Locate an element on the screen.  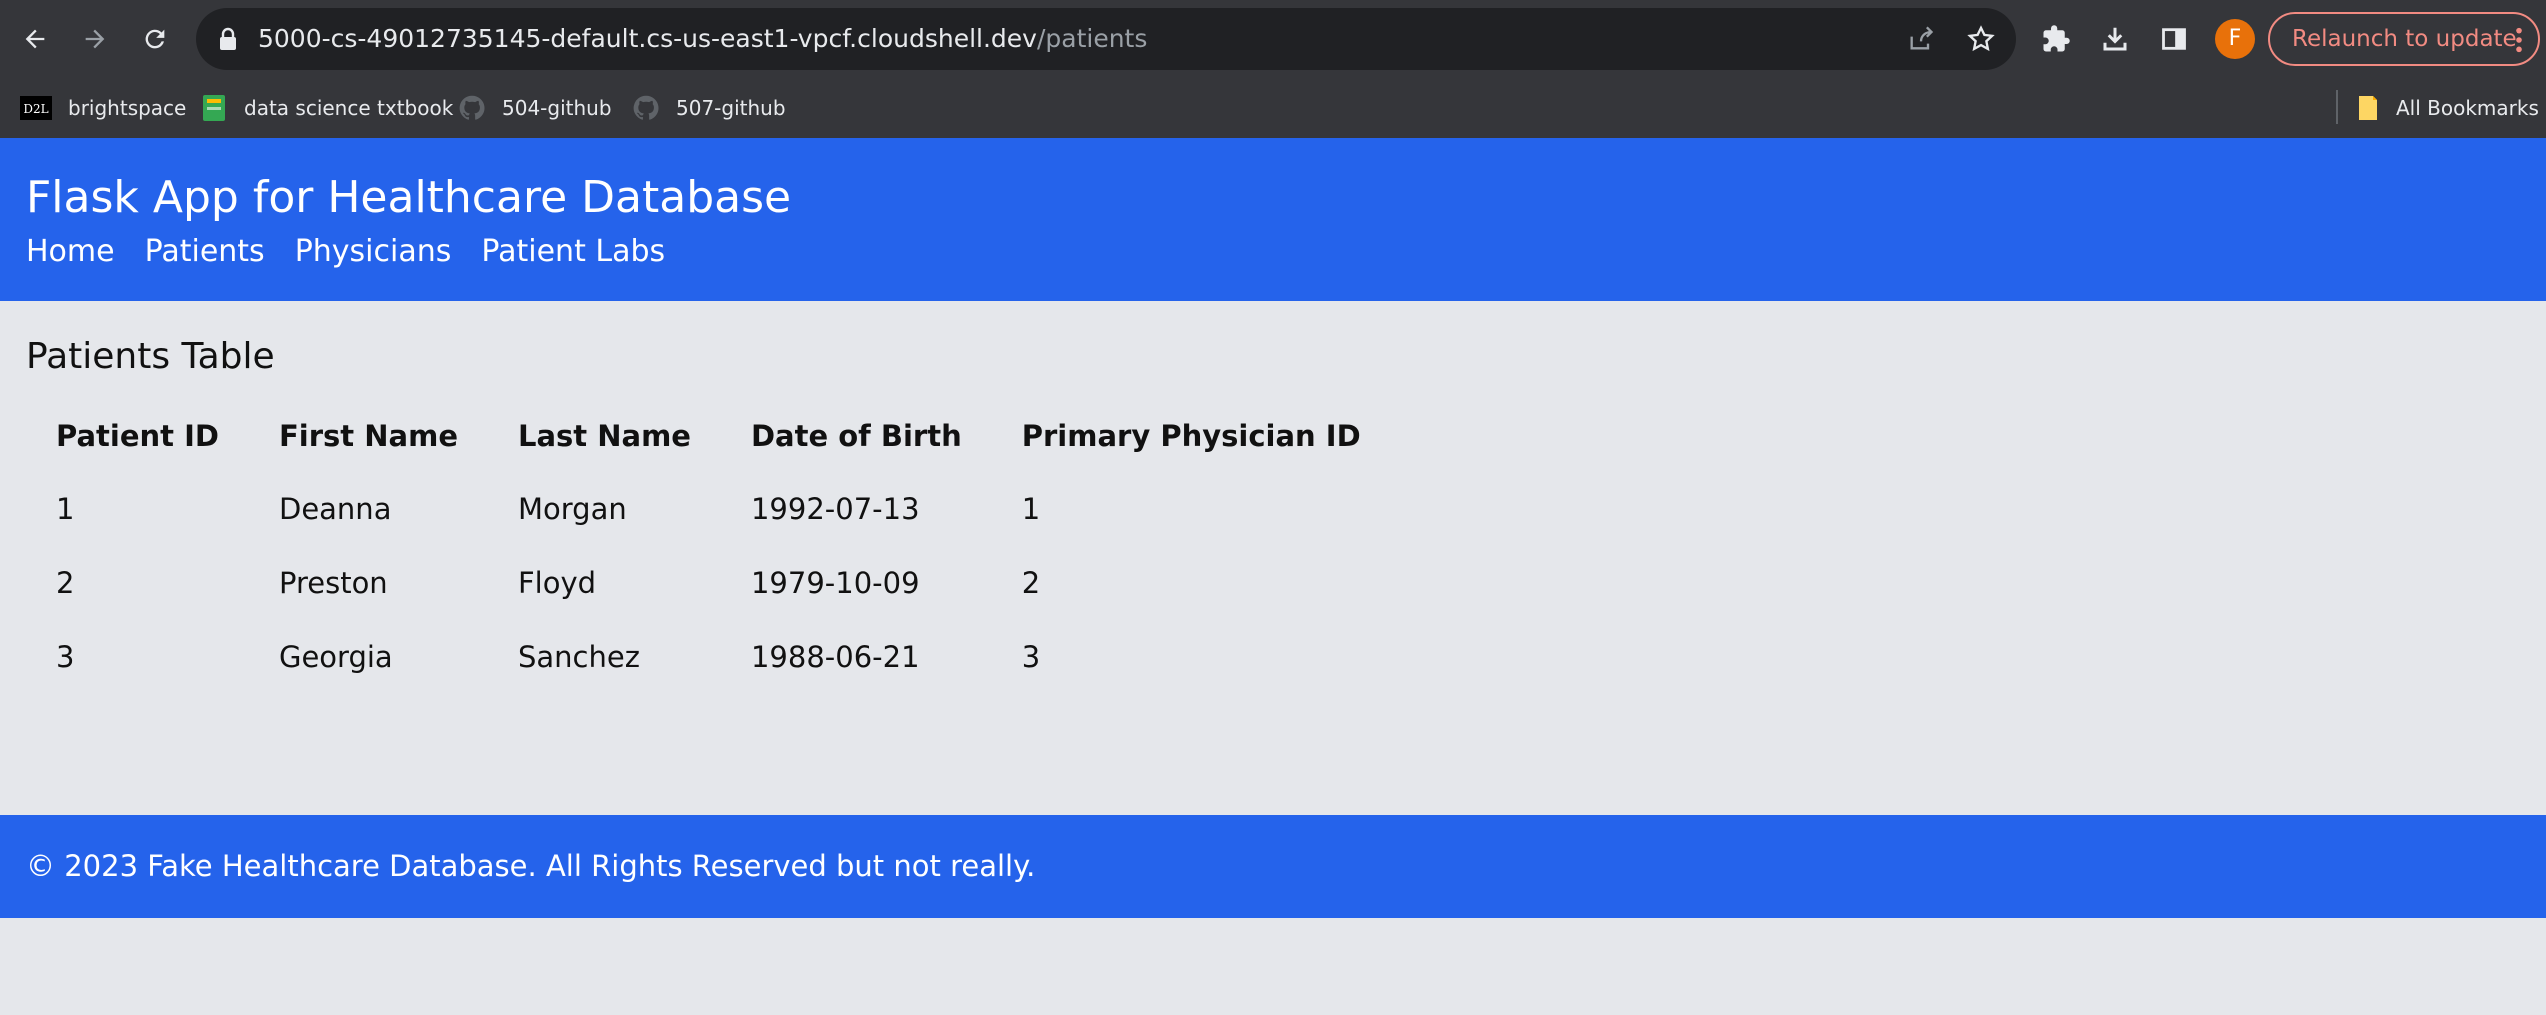
extensions-button is located at coordinates (2056, 39).